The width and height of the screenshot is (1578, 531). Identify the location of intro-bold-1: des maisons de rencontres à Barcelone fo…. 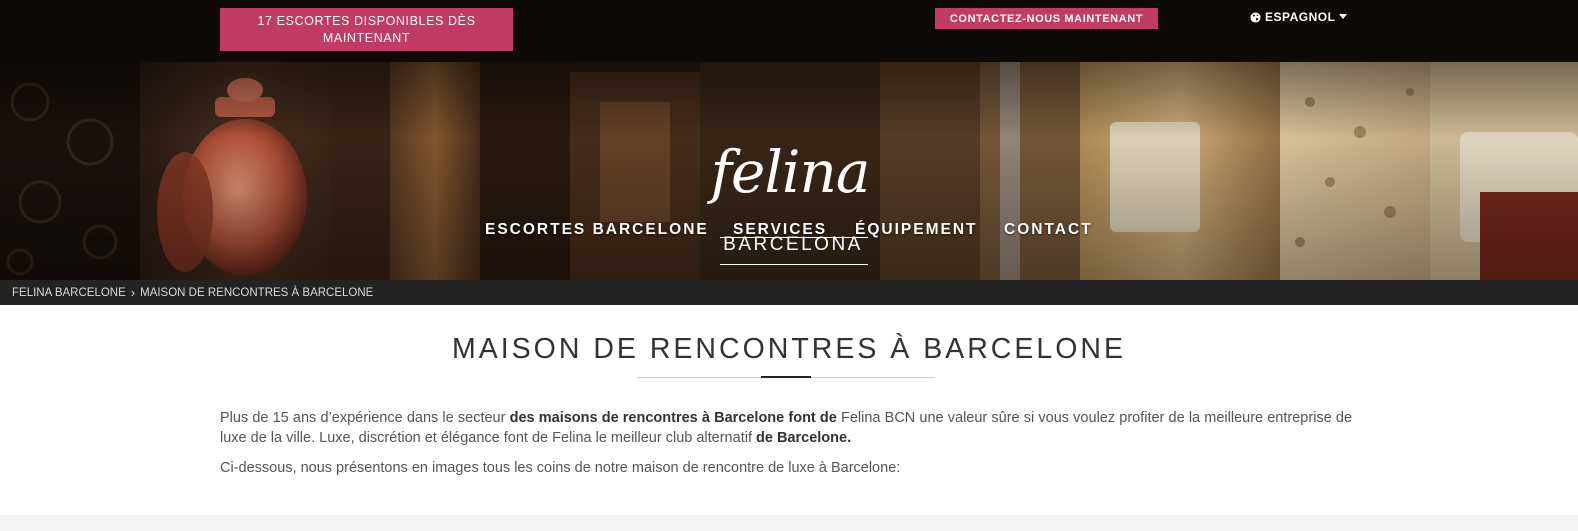
(673, 418).